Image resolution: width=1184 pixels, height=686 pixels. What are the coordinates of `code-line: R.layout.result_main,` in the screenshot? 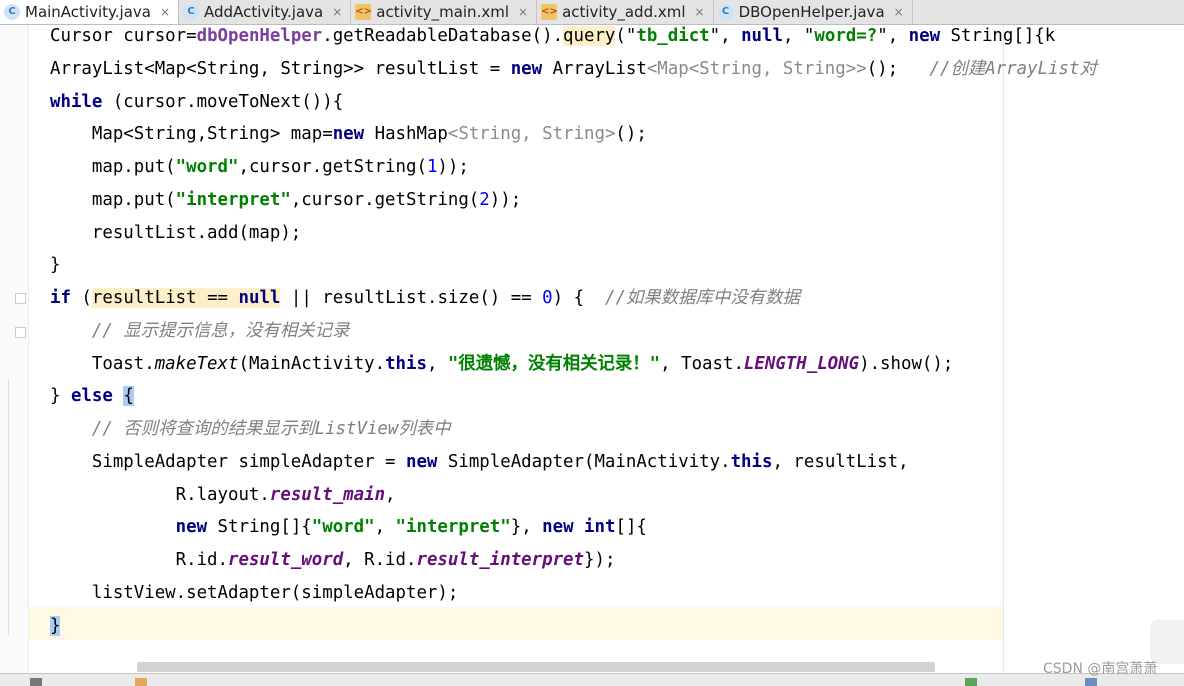 It's located at (573, 495).